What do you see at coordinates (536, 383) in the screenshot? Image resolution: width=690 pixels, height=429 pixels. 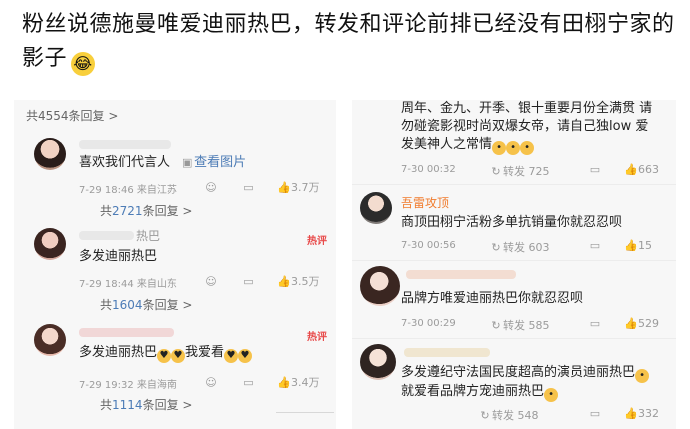 I see `comment-text: 多发遵纪守法国民度超高的演员迪丽热巴 • 就爱看品牌方宠迪丽热巴 •` at bounding box center [536, 383].